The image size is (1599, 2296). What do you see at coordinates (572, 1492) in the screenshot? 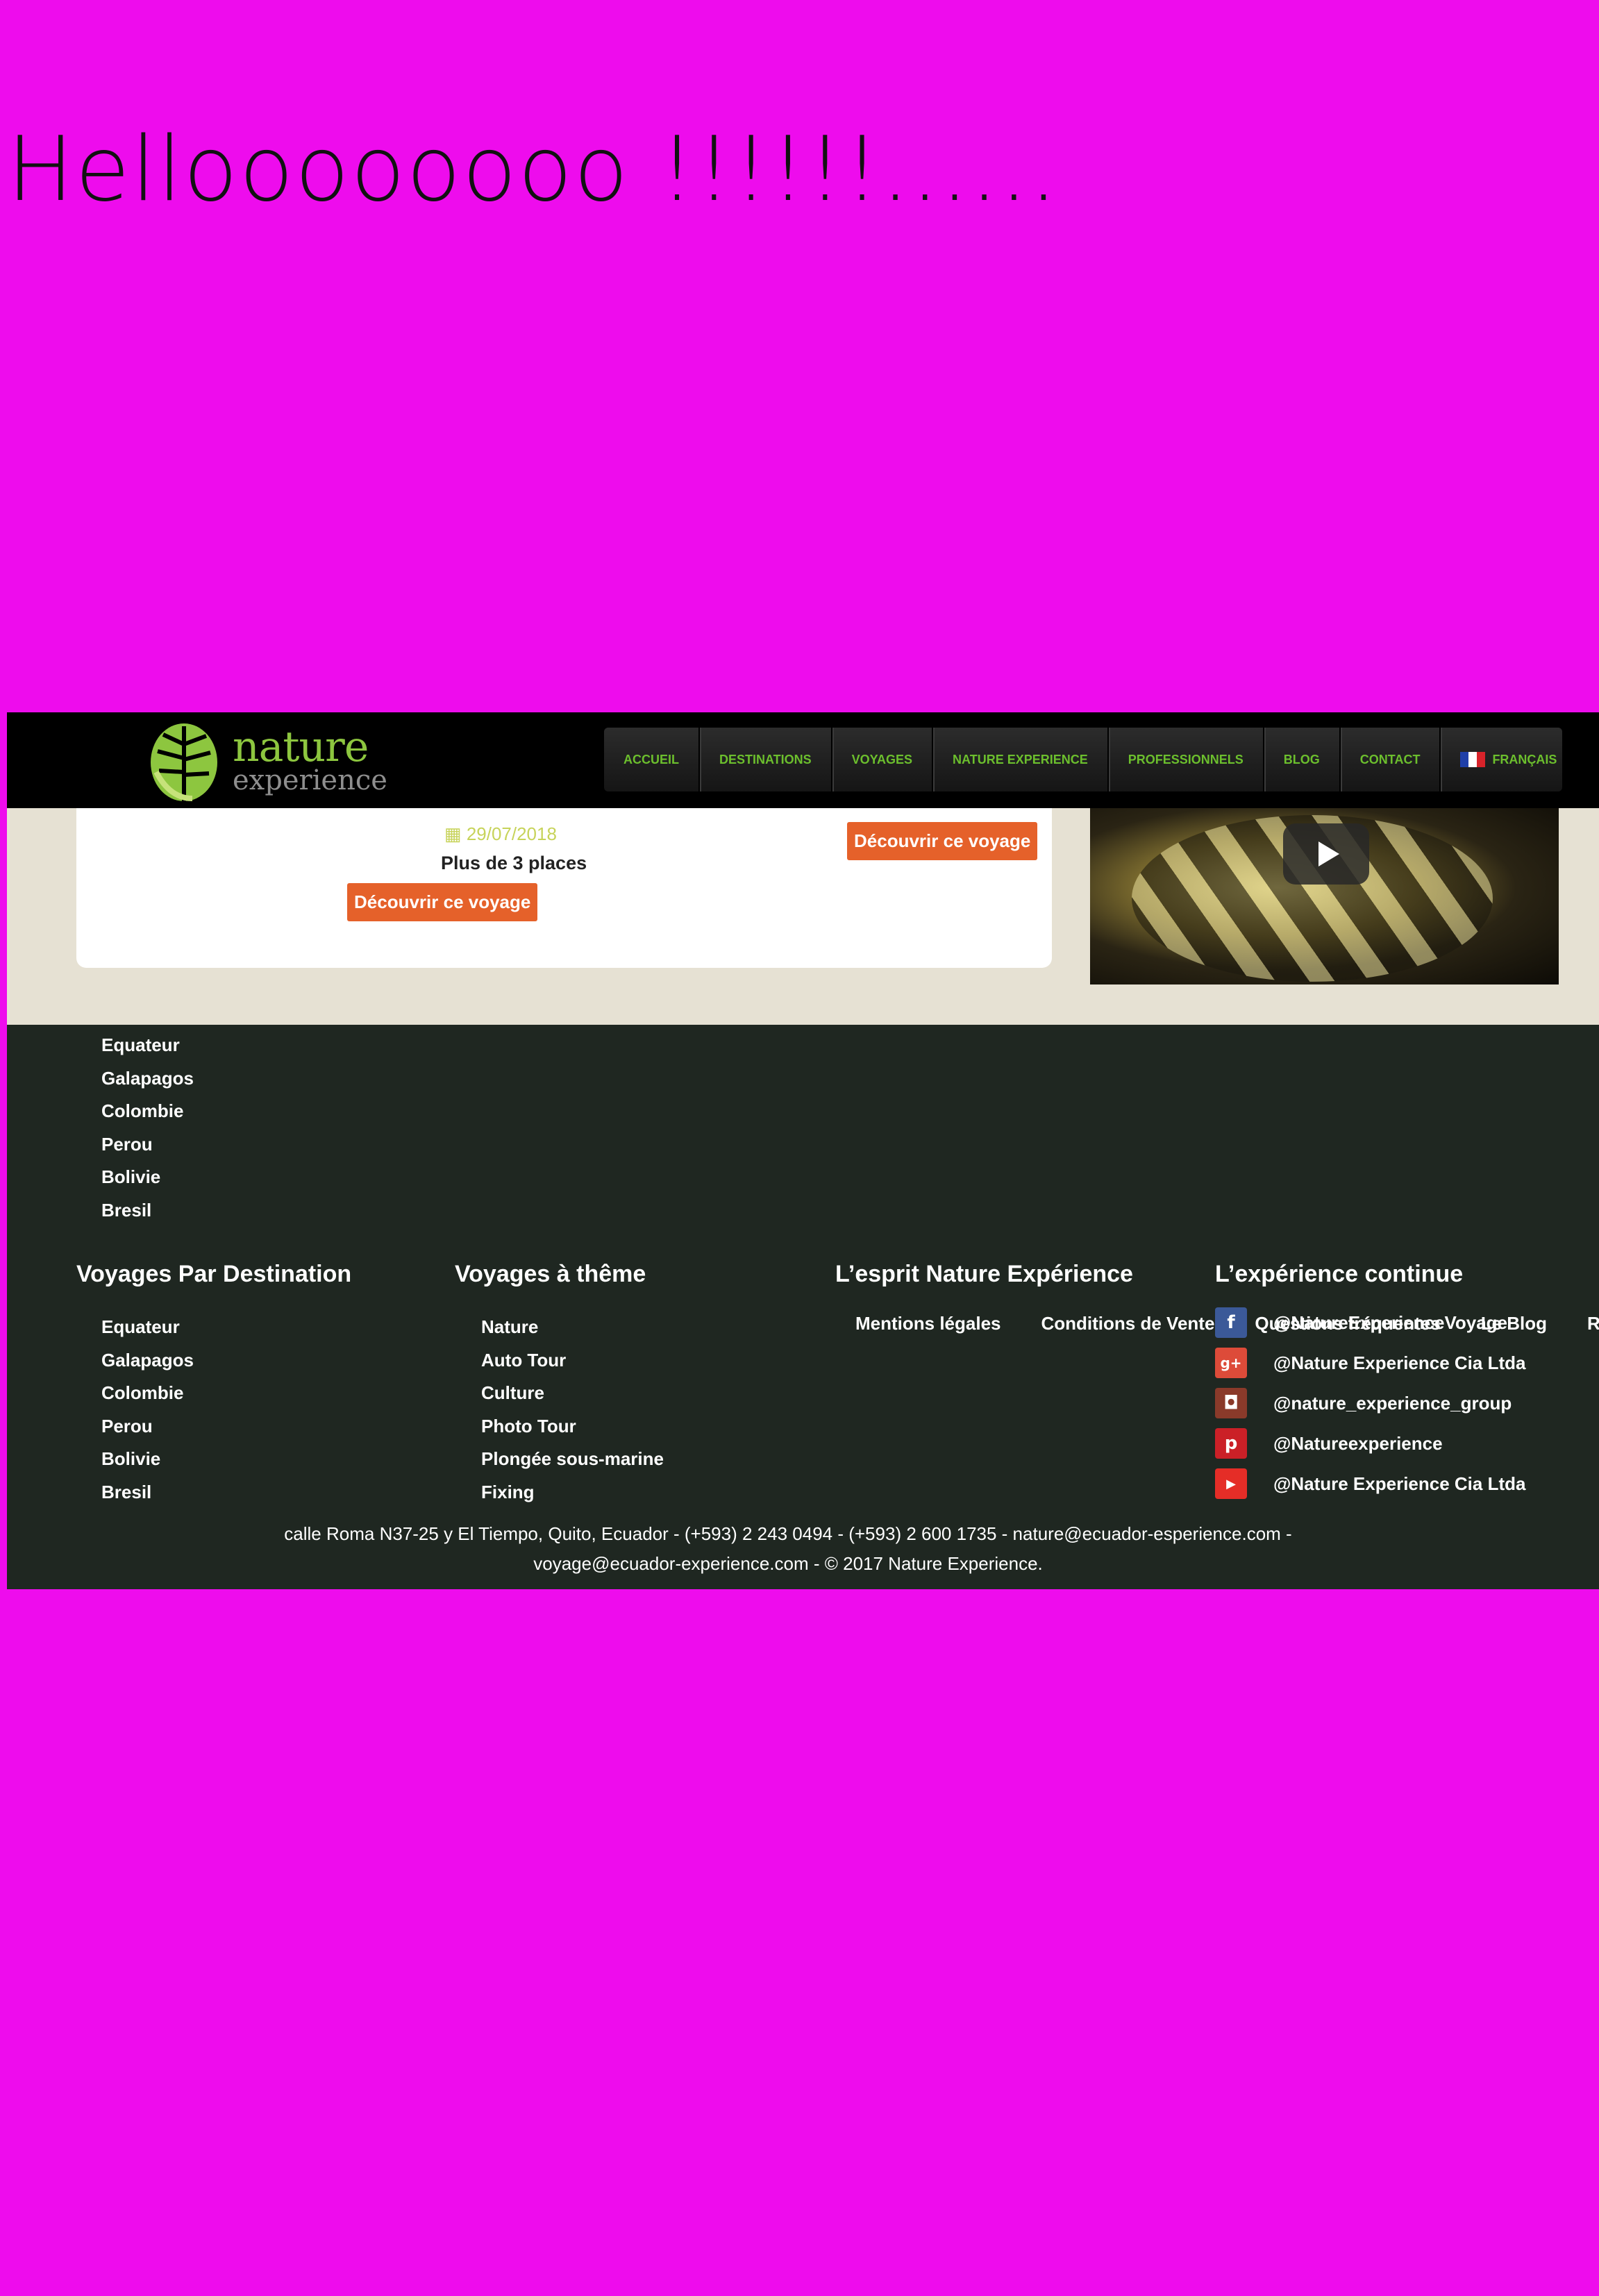
I see `footer-theme-link: Fixing` at bounding box center [572, 1492].